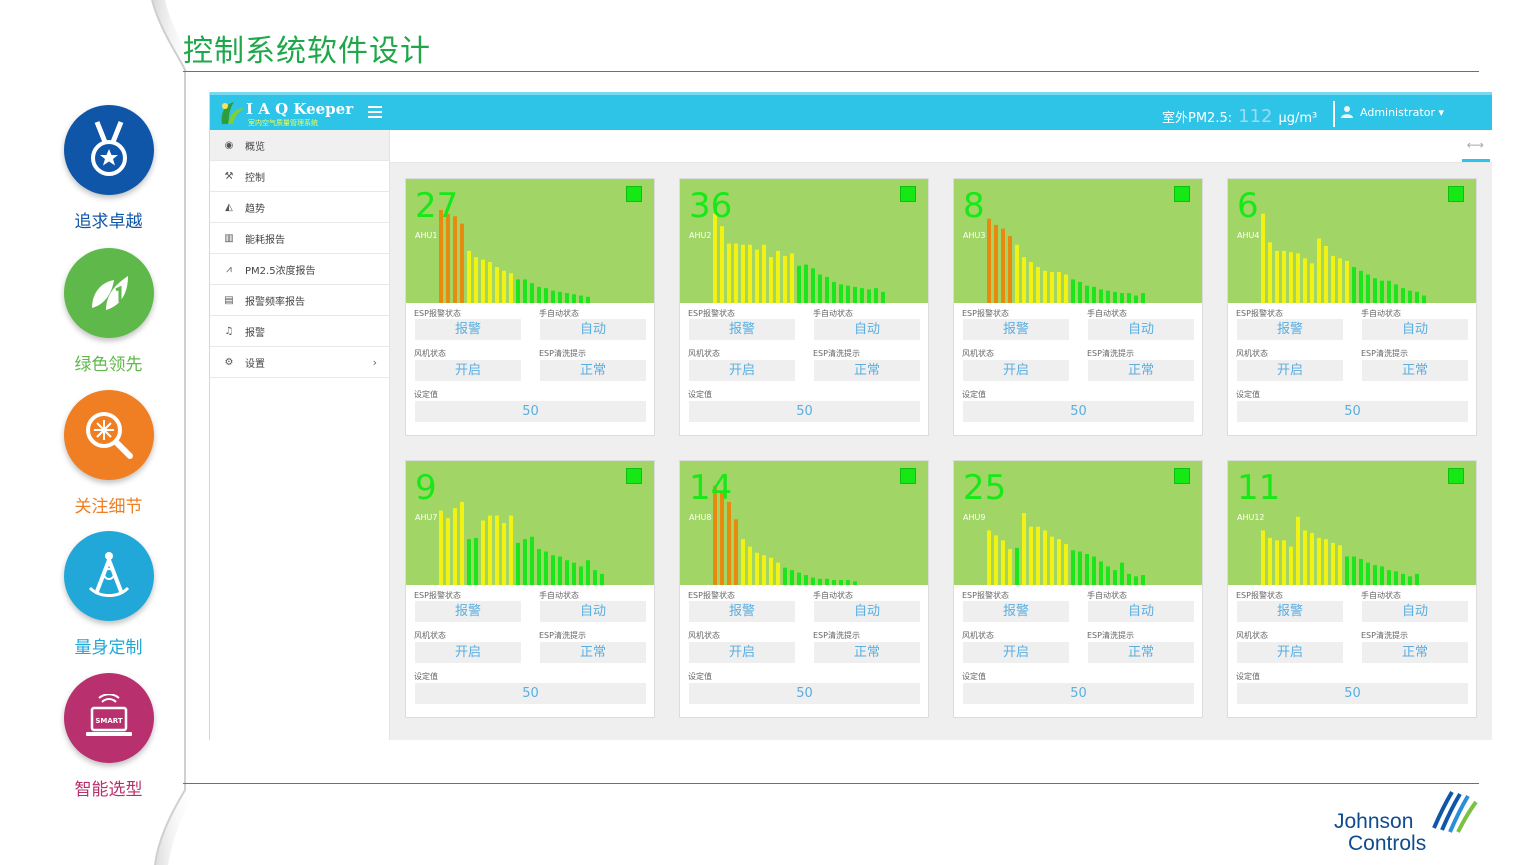 The height and width of the screenshot is (865, 1535). I want to click on ahu-alarm-count: 6, so click(1248, 206).